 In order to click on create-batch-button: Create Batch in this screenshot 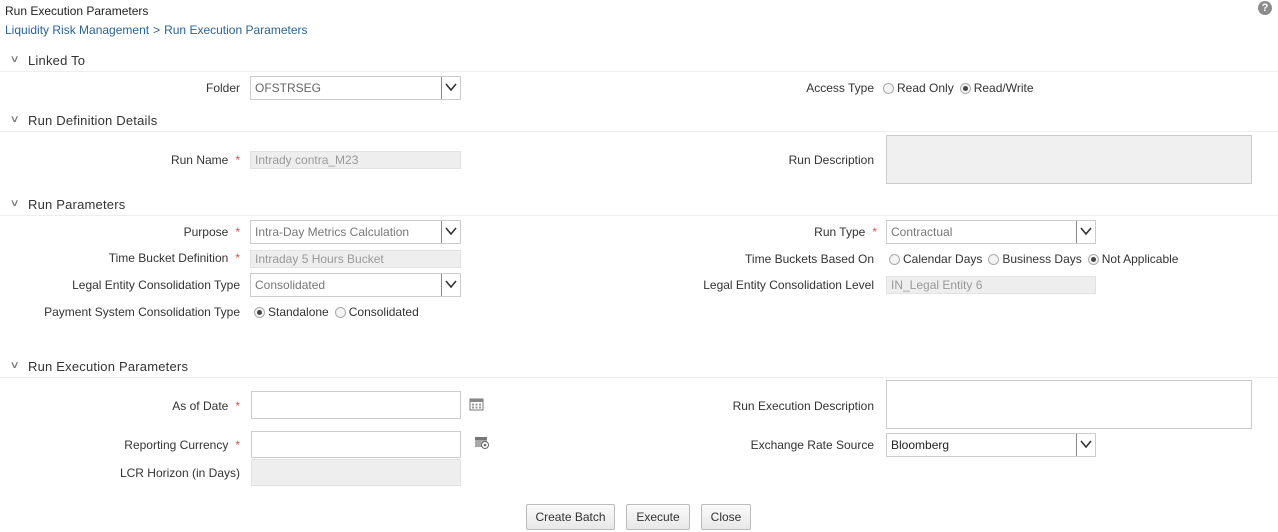, I will do `click(570, 517)`.